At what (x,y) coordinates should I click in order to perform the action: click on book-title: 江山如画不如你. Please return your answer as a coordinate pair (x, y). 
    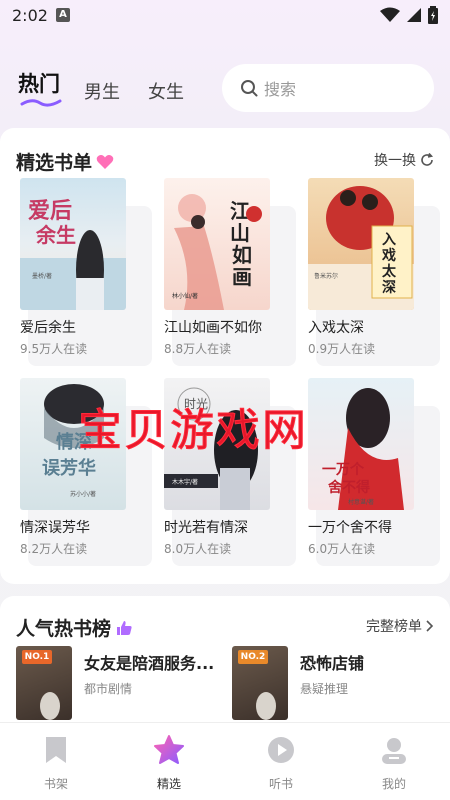
    Looking at the image, I should click on (213, 328).